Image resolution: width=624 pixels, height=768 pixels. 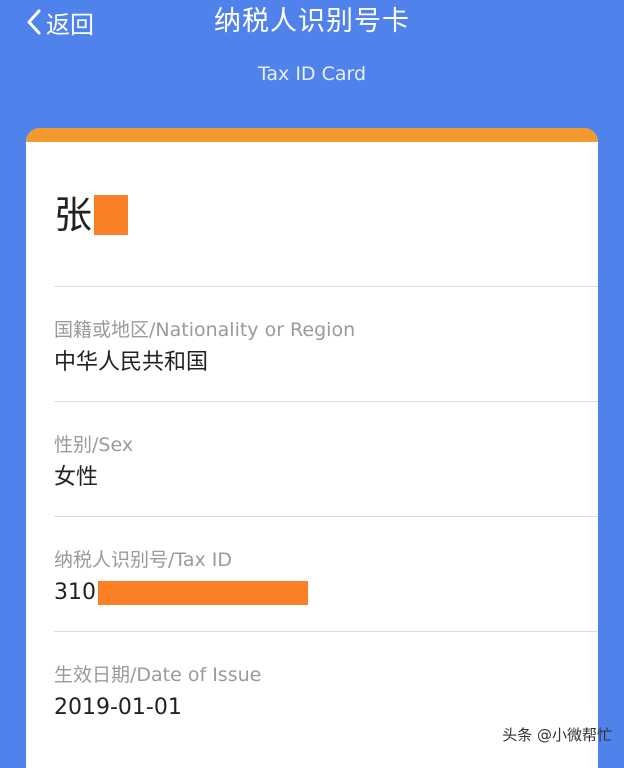 I want to click on page-subtitle: Tax ID Card, so click(x=312, y=74).